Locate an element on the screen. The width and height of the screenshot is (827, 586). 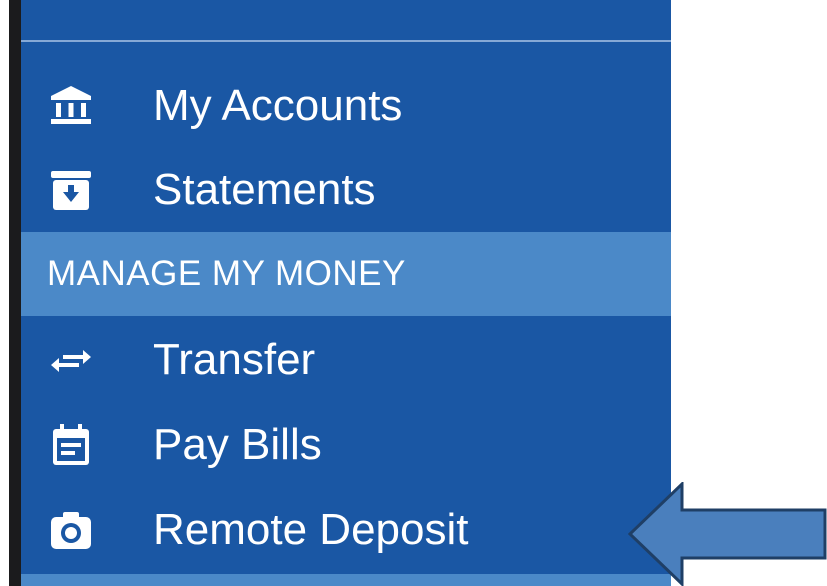
menu-item-label: Pay Bills is located at coordinates (237, 444).